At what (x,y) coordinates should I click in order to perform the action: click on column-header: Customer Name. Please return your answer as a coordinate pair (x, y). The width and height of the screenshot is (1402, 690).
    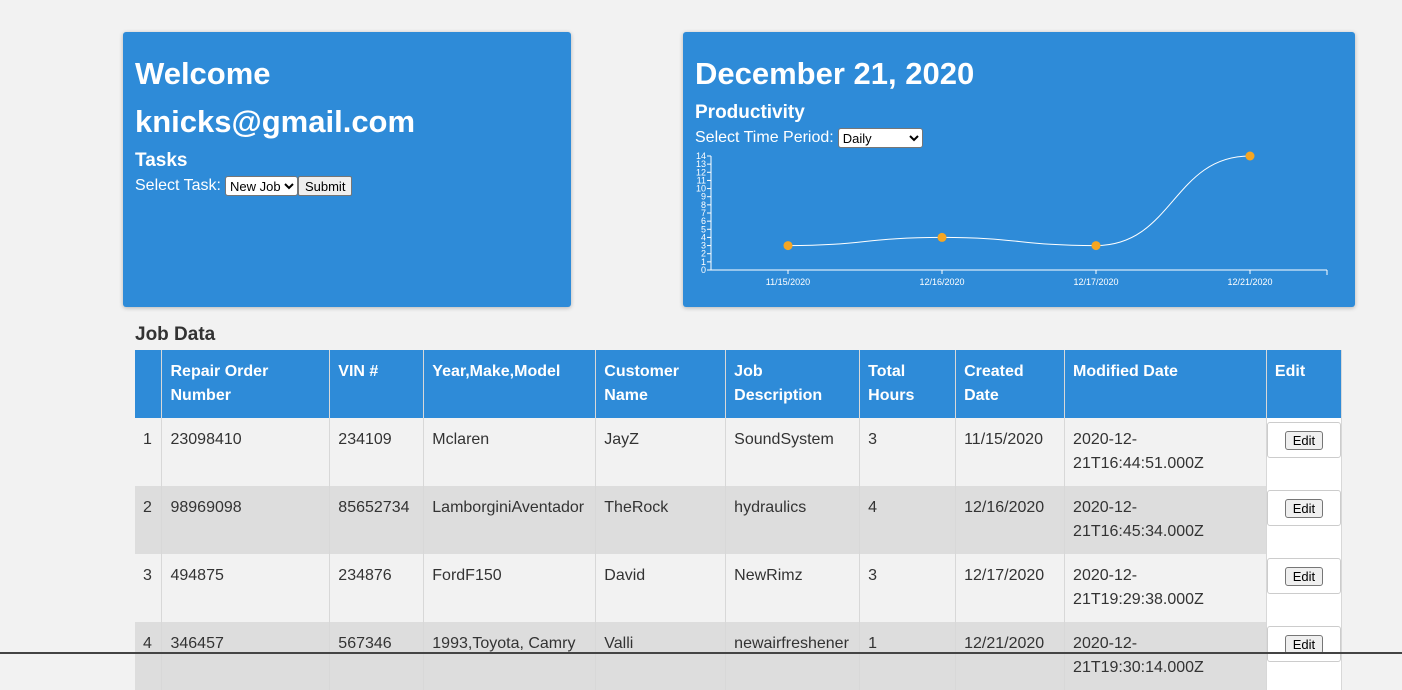
    Looking at the image, I should click on (661, 384).